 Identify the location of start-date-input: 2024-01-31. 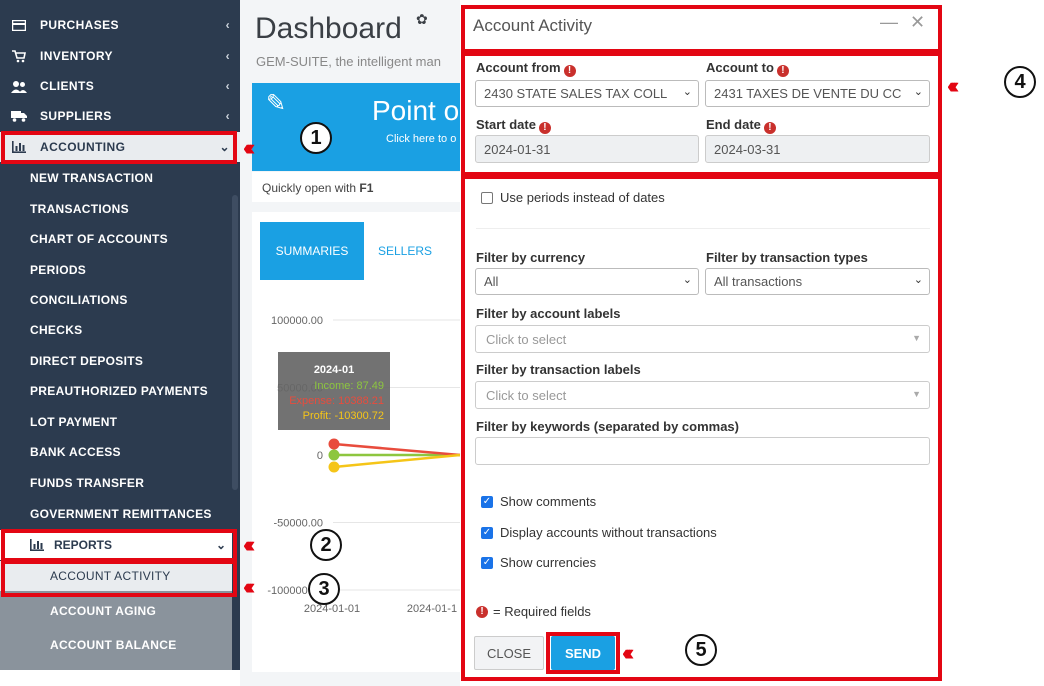
(587, 149).